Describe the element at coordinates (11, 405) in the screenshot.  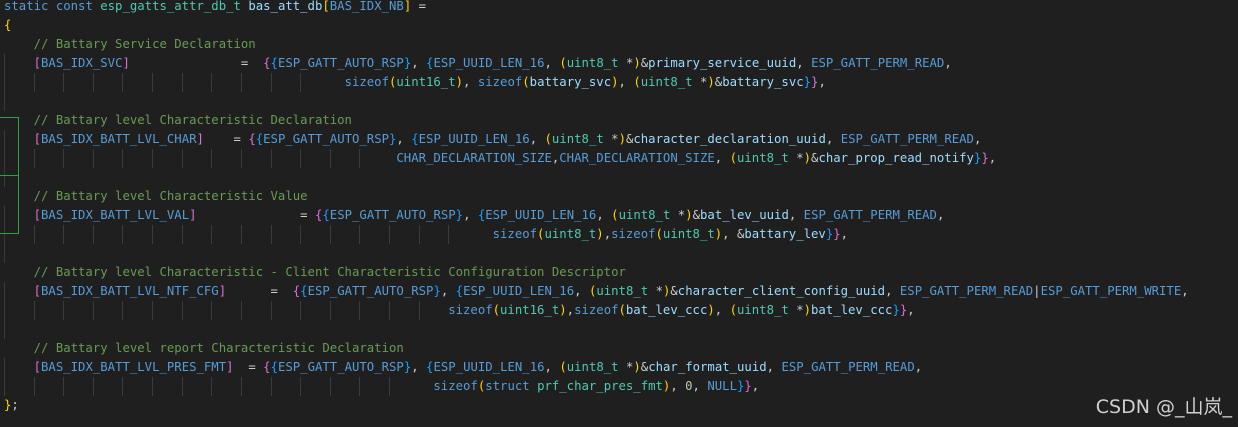
I see `code-line: };` at that location.